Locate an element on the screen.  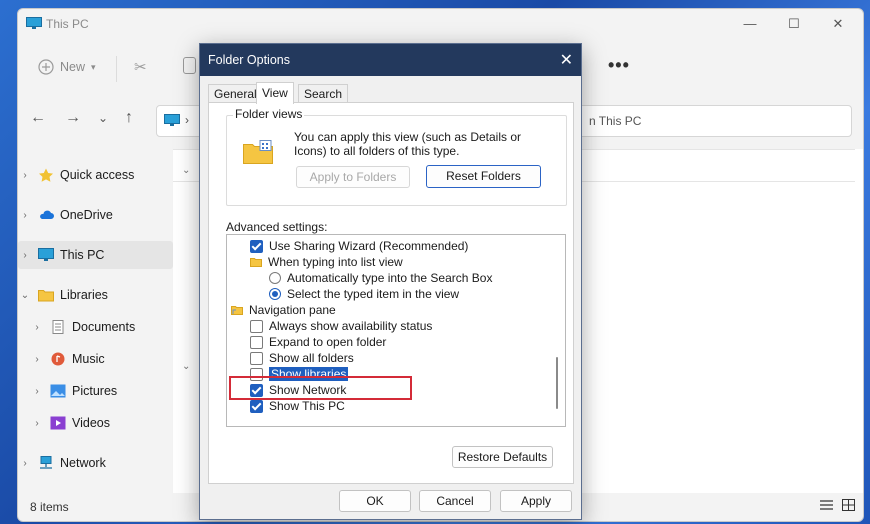
chevron-down-icon: ⌄ is located at coordinates (186, 170).